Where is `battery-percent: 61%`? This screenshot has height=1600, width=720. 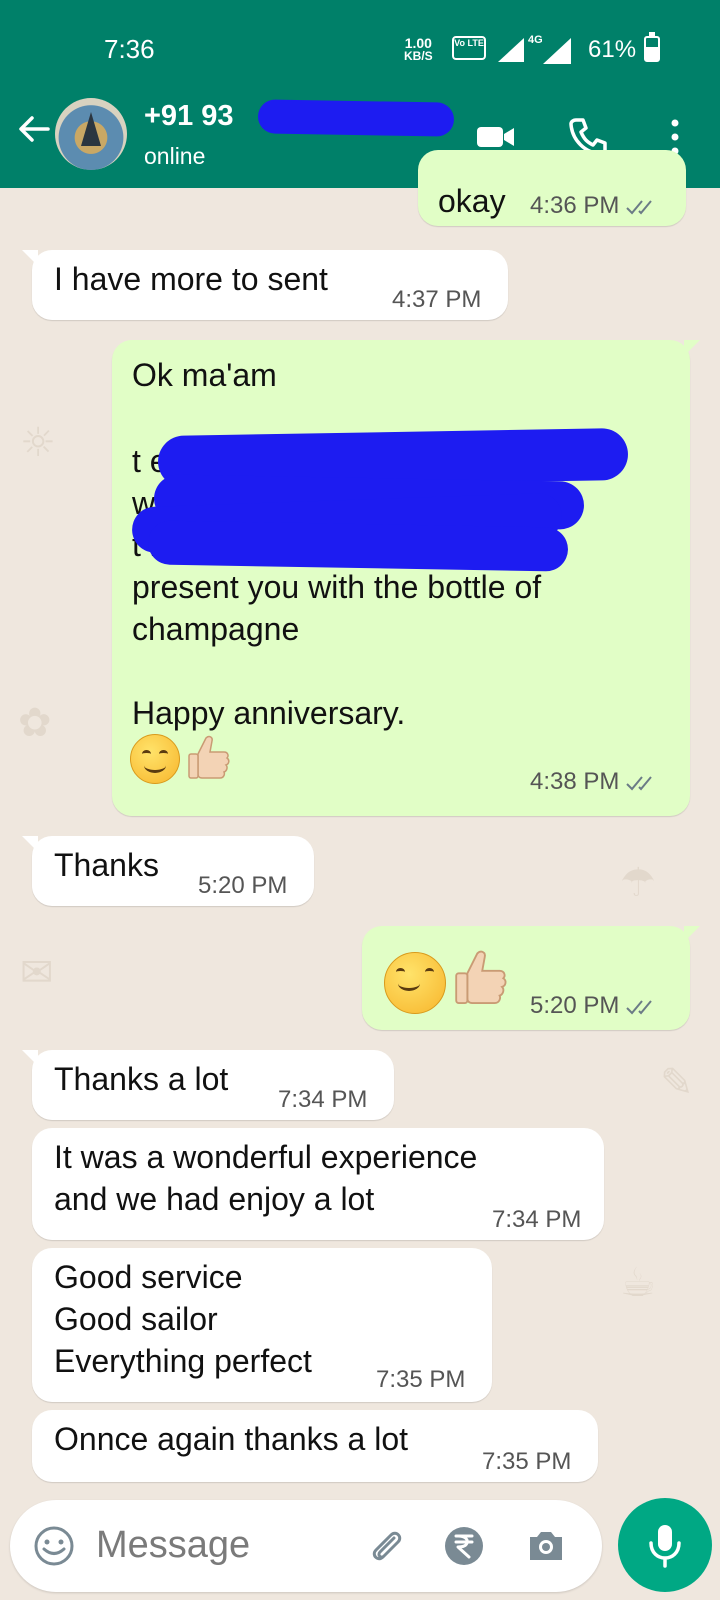
battery-percent: 61% is located at coordinates (612, 49).